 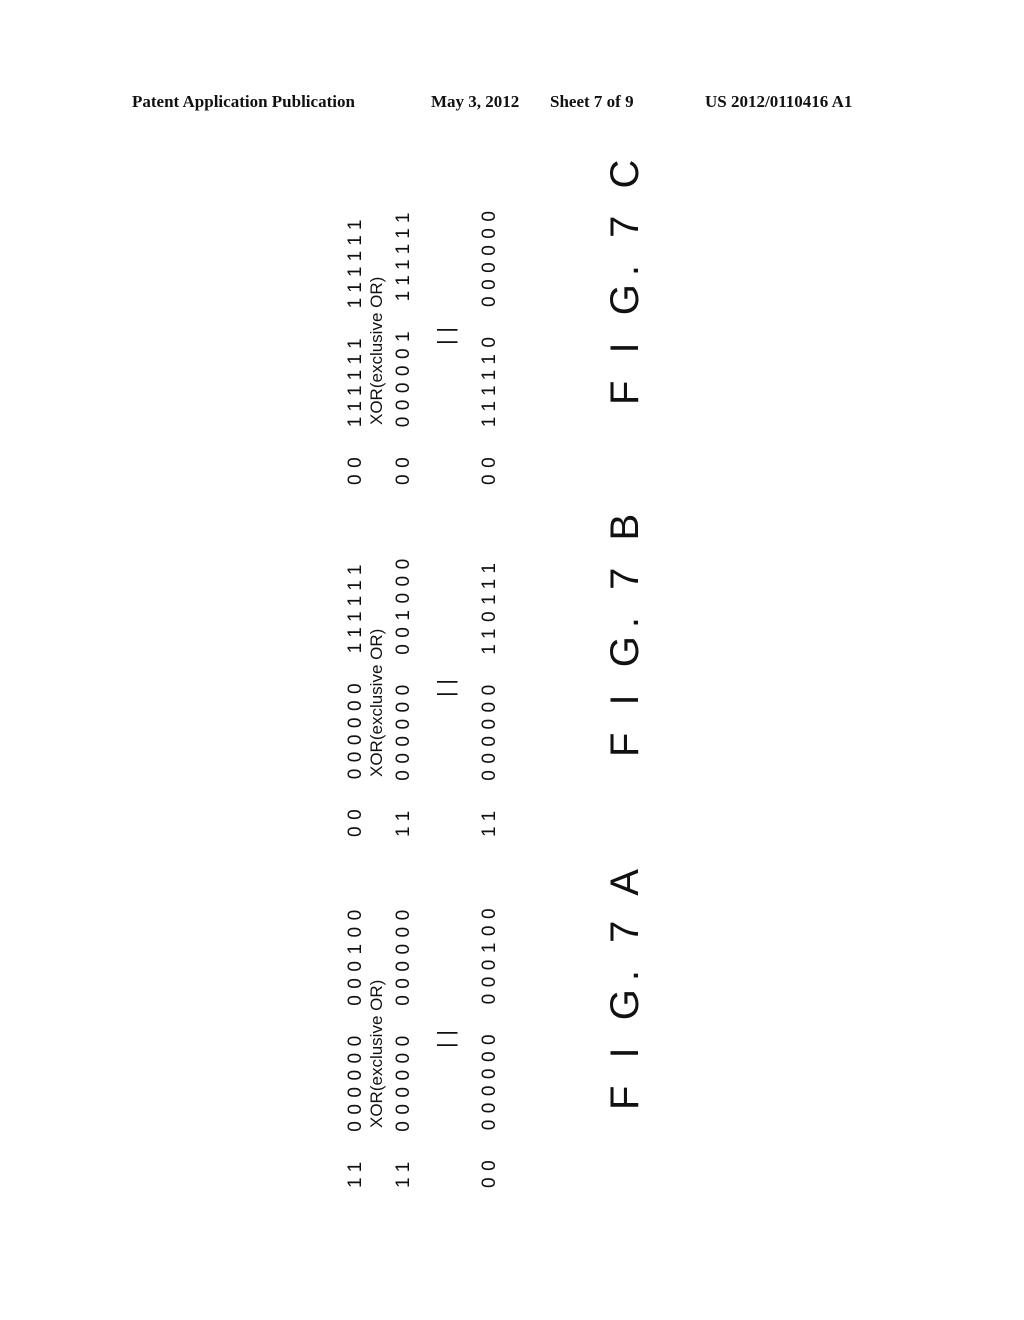 What do you see at coordinates (403, 345) in the screenshot?
I see `operand-b: 00 000001 111111` at bounding box center [403, 345].